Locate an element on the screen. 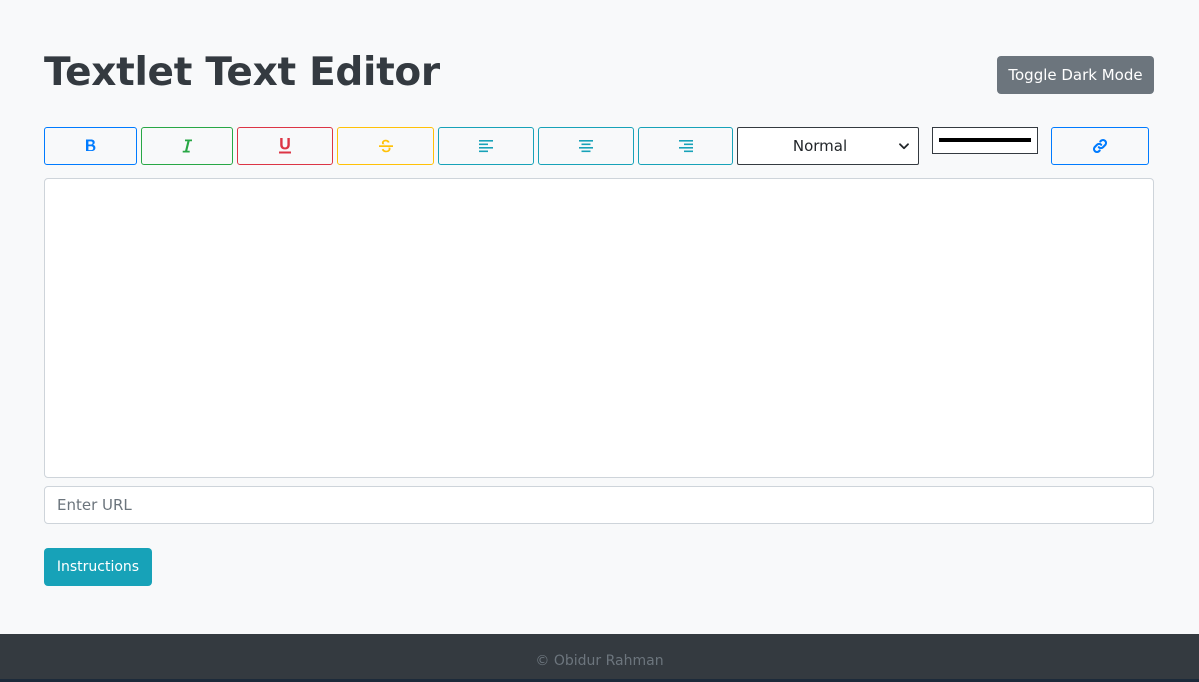 The image size is (1199, 682). chevron-down-icon is located at coordinates (904, 146).